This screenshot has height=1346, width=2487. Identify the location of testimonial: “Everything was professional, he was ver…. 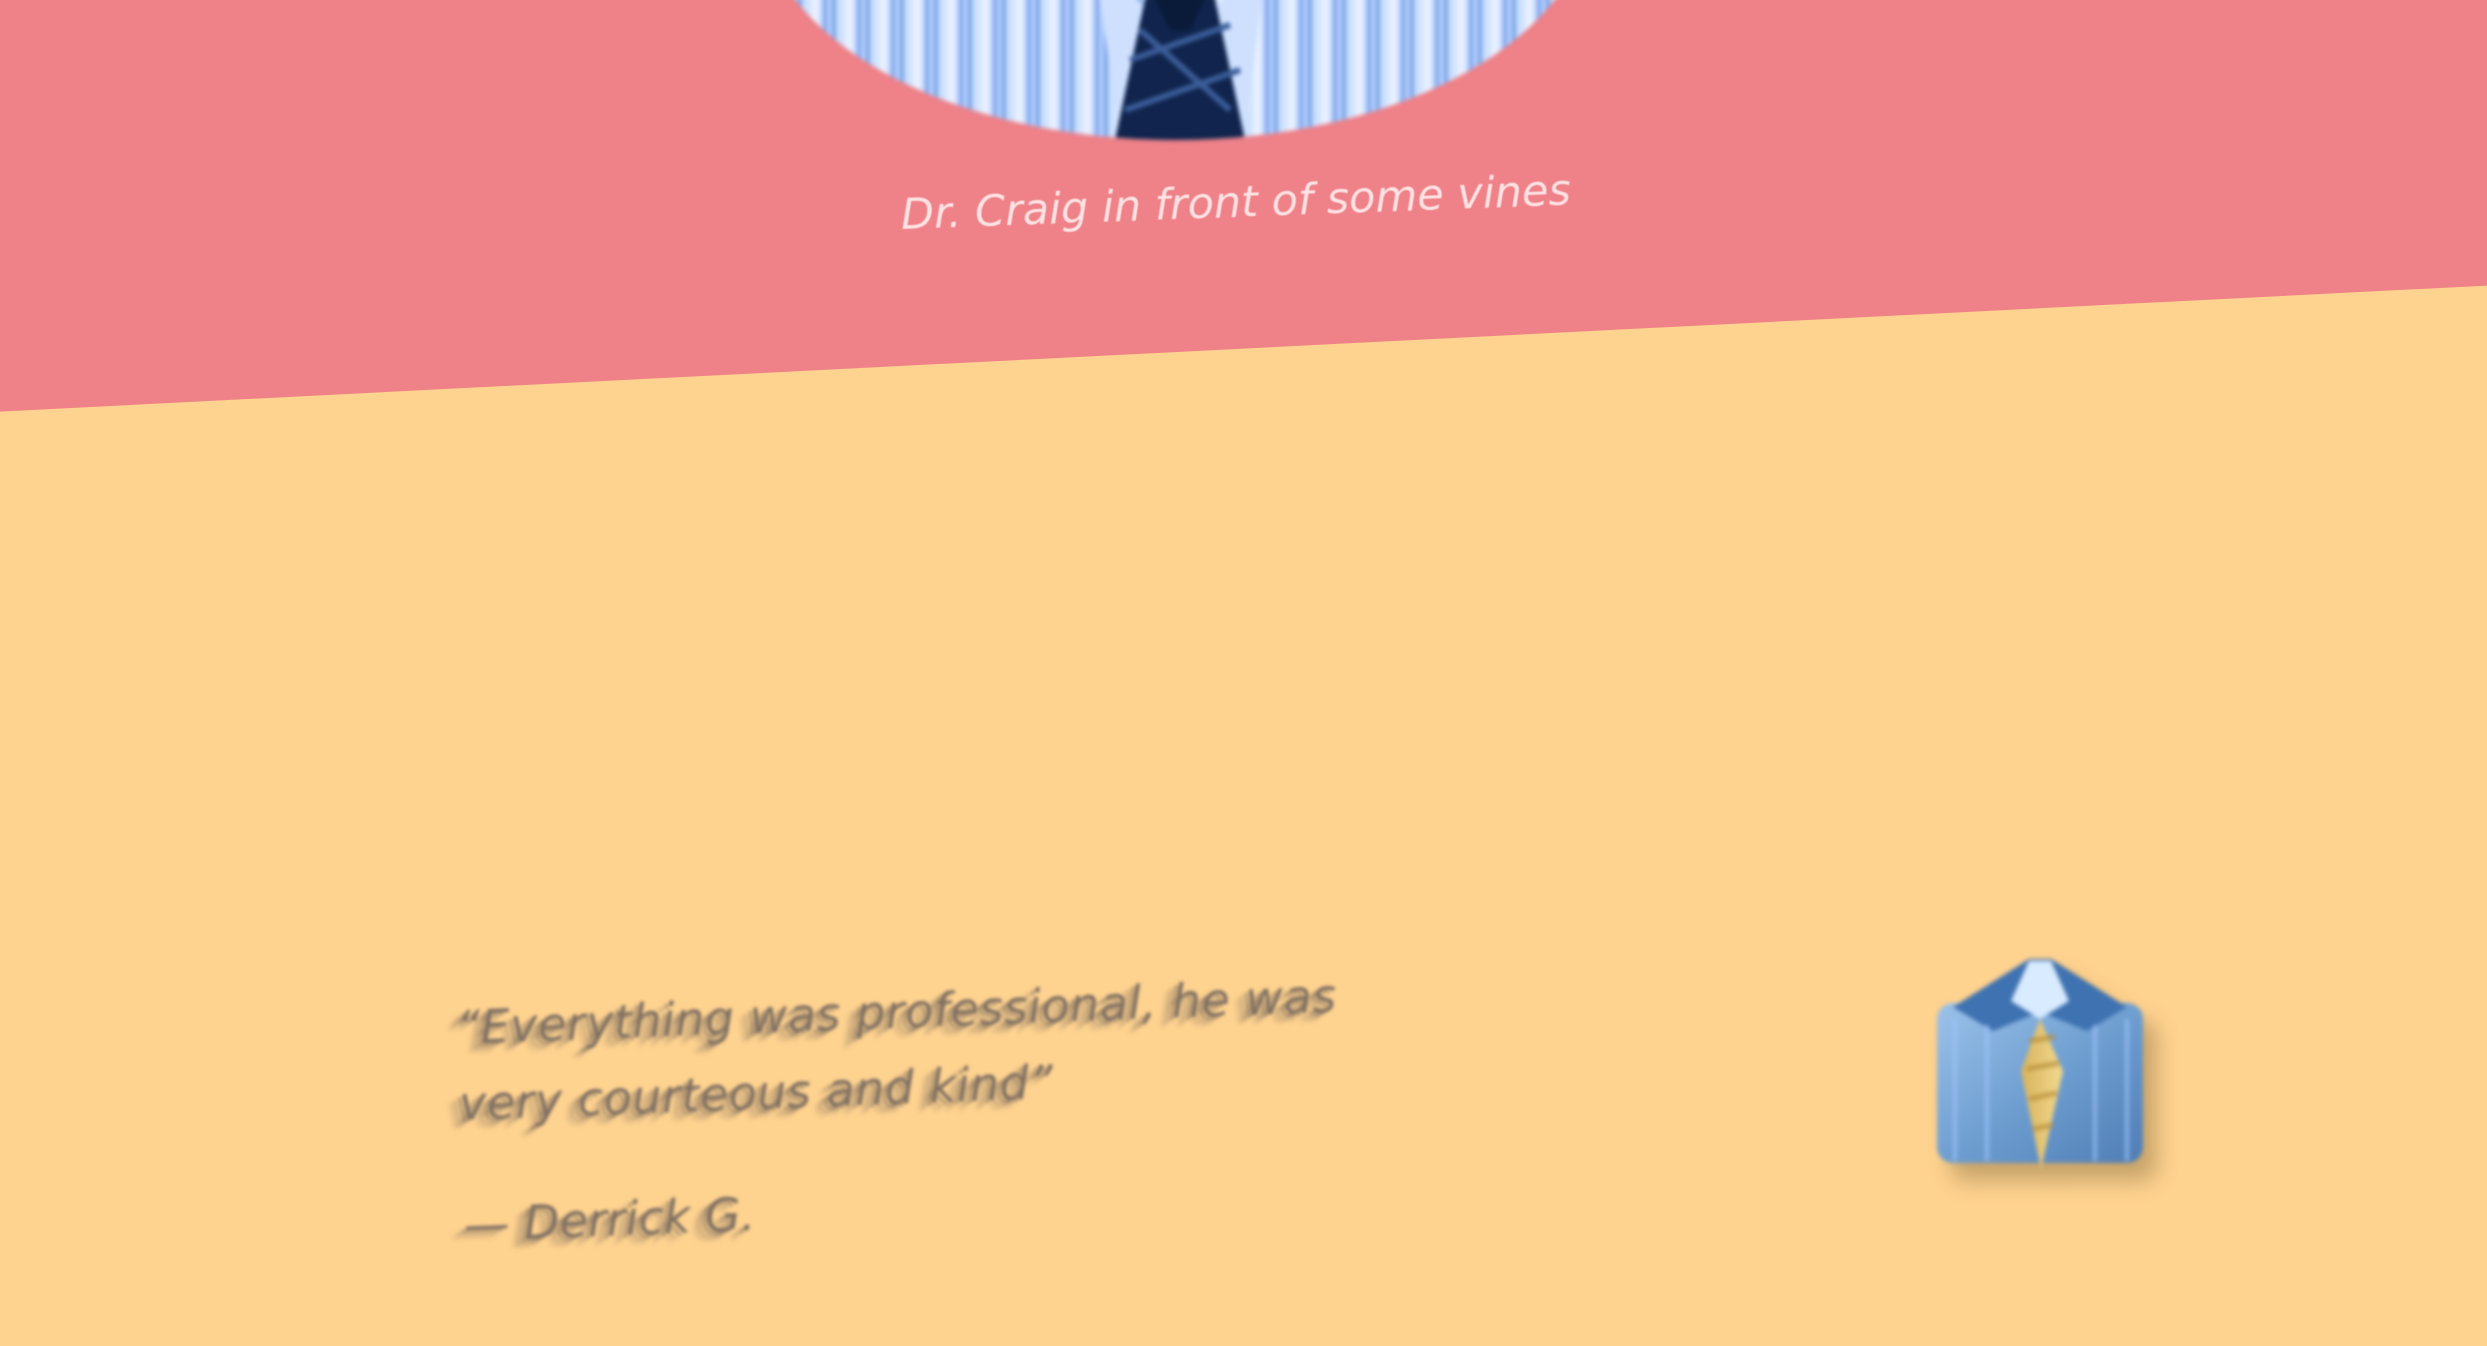
(939, 1103).